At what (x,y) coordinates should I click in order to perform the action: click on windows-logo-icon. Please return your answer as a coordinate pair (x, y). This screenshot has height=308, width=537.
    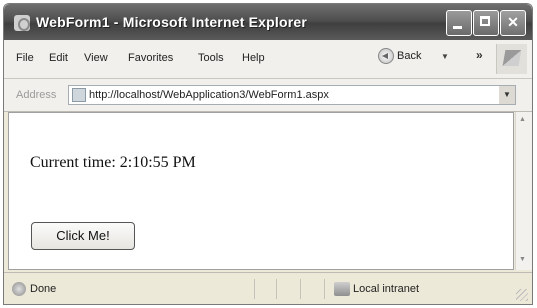
    Looking at the image, I should click on (511, 59).